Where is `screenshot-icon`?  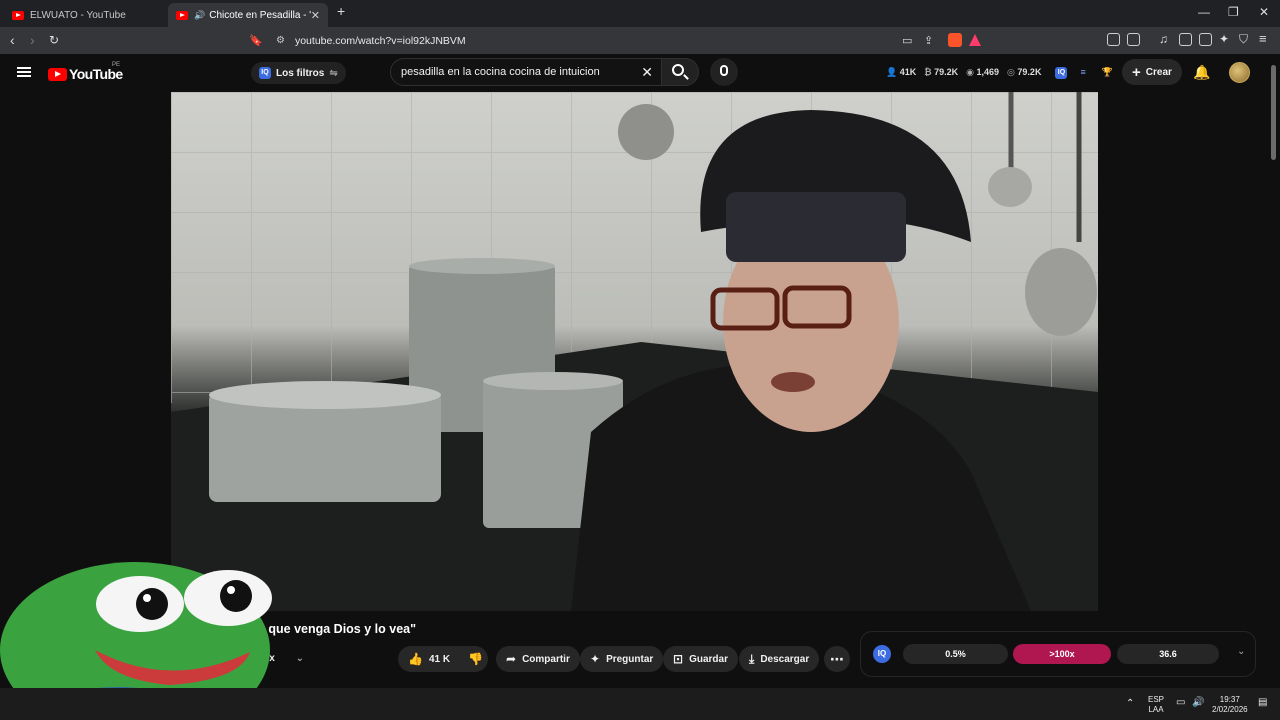
screenshot-icon is located at coordinates (1133, 39).